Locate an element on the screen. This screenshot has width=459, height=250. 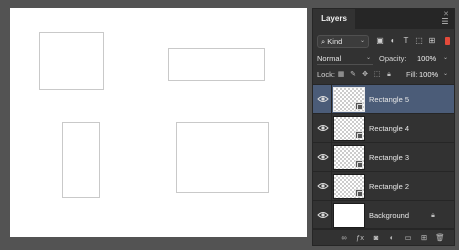
lock-transparent-icon: ▦ is located at coordinates (341, 74).